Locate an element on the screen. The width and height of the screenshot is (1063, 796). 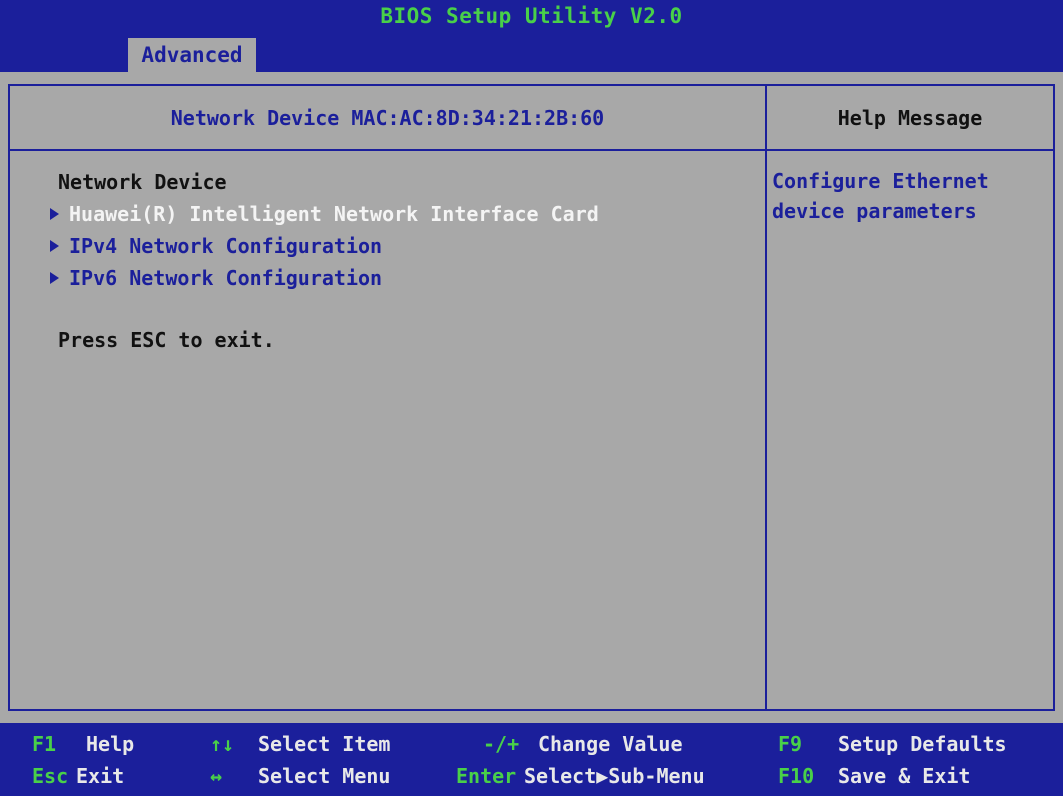
esc-label: Exit is located at coordinates (100, 776).